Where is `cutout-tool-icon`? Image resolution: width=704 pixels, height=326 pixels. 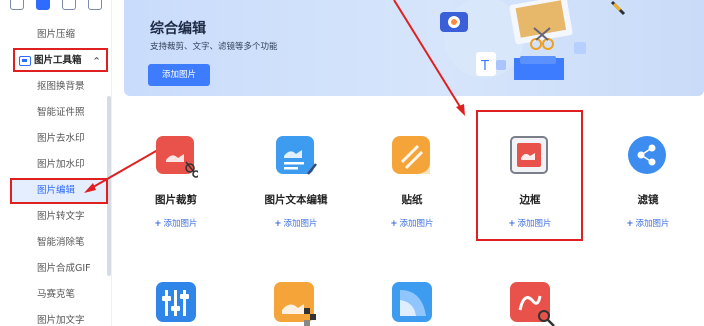
cutout-tool-icon is located at coordinates (532, 304).